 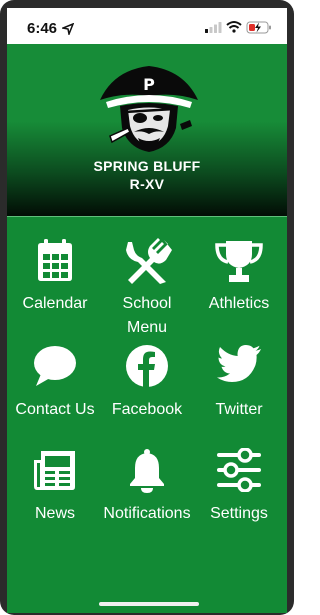 What do you see at coordinates (42, 28) in the screenshot?
I see `status-time: 6:46` at bounding box center [42, 28].